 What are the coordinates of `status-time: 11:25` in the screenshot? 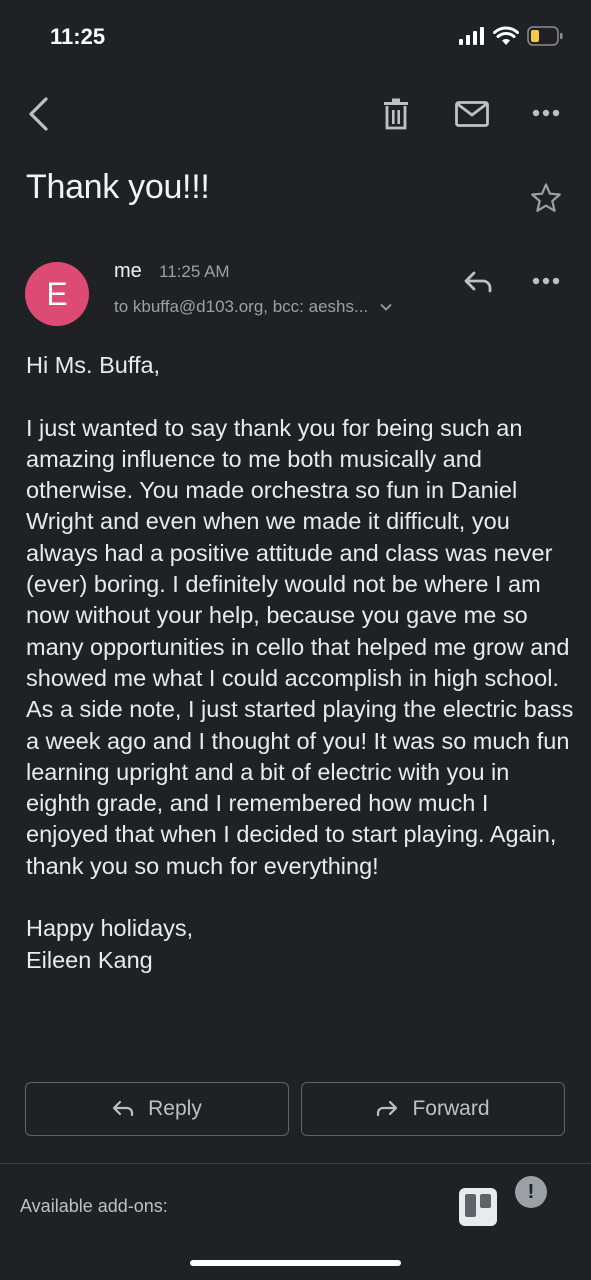 It's located at (78, 36).